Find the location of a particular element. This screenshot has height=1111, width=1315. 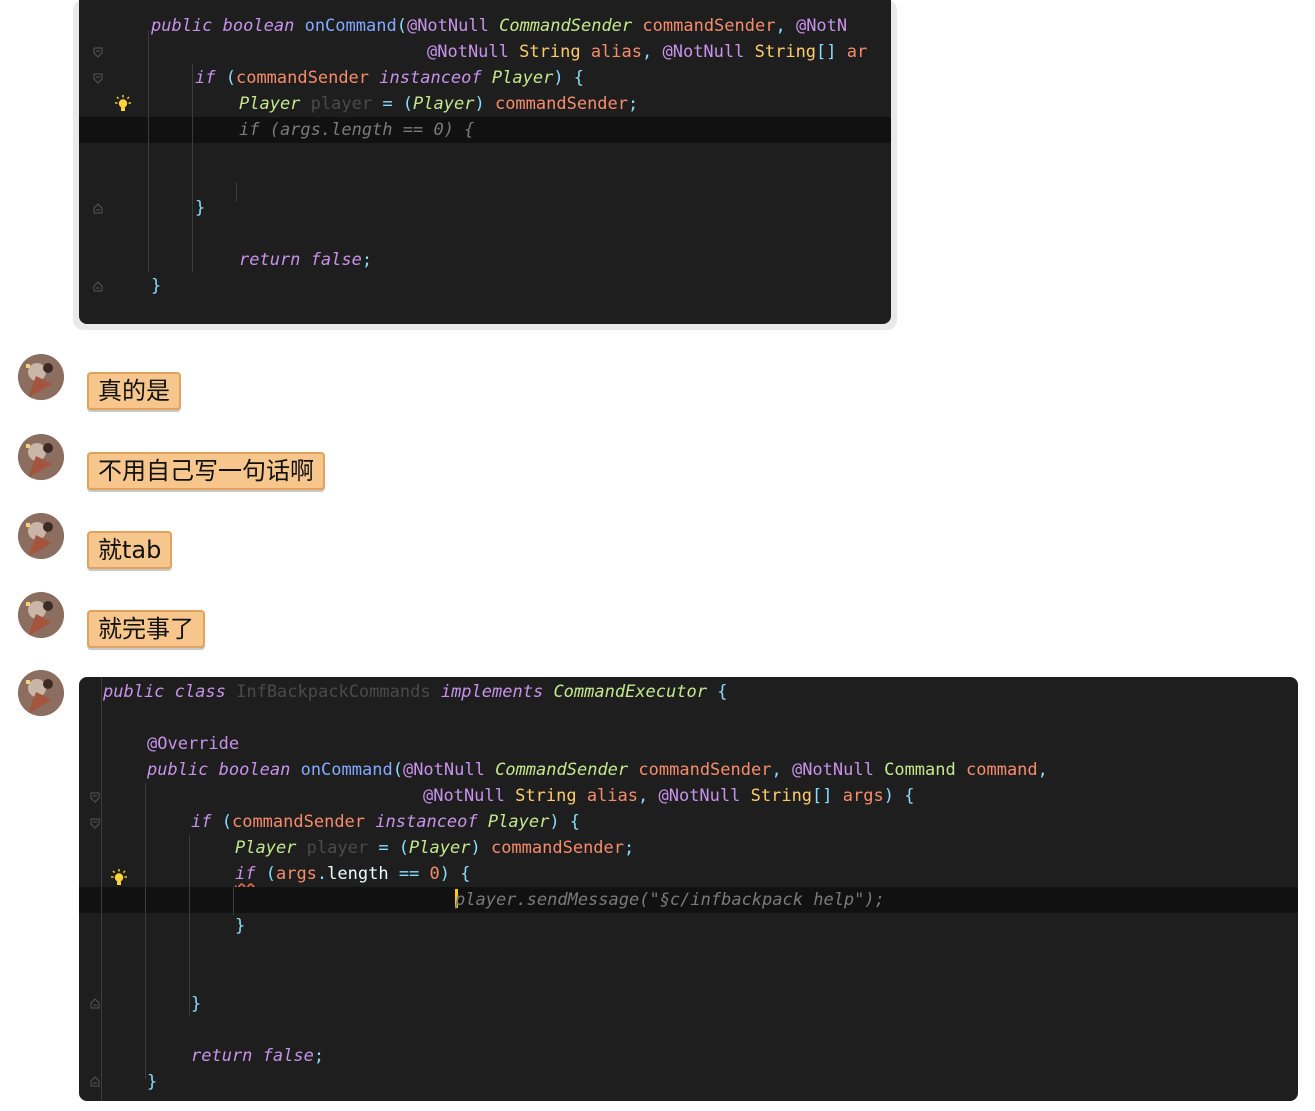

code-line-text: @Override is located at coordinates (193, 744).